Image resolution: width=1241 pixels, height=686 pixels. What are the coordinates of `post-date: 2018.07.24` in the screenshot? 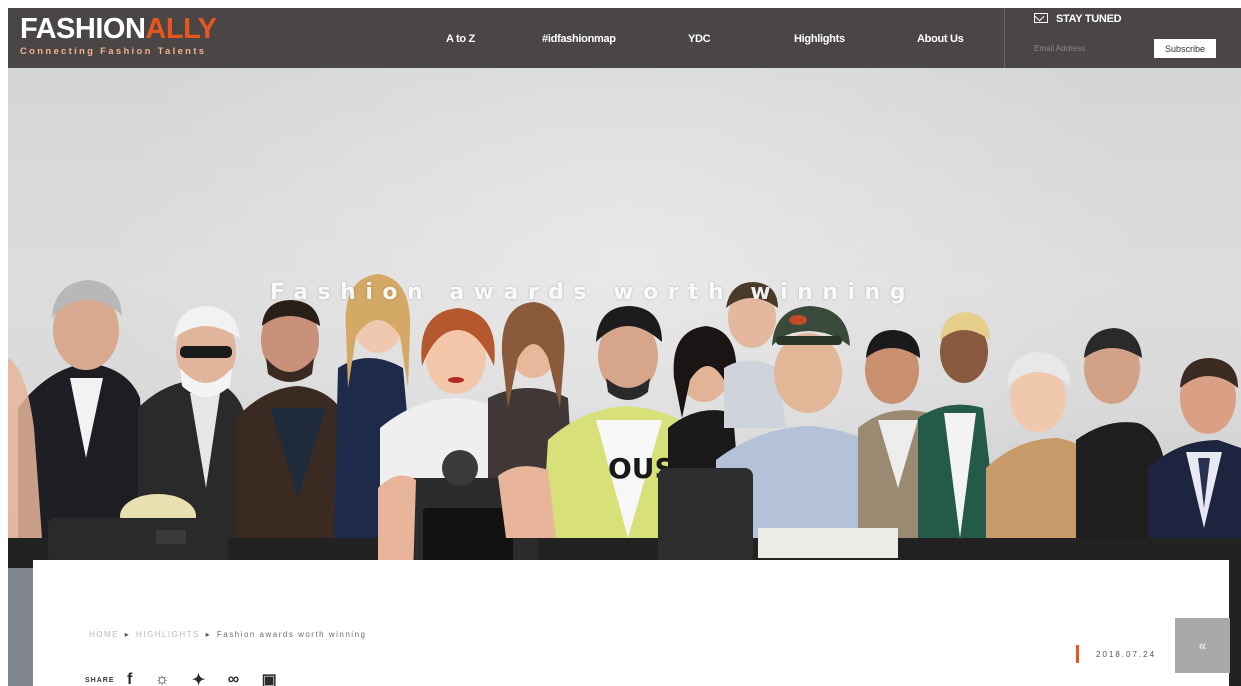 It's located at (1126, 654).